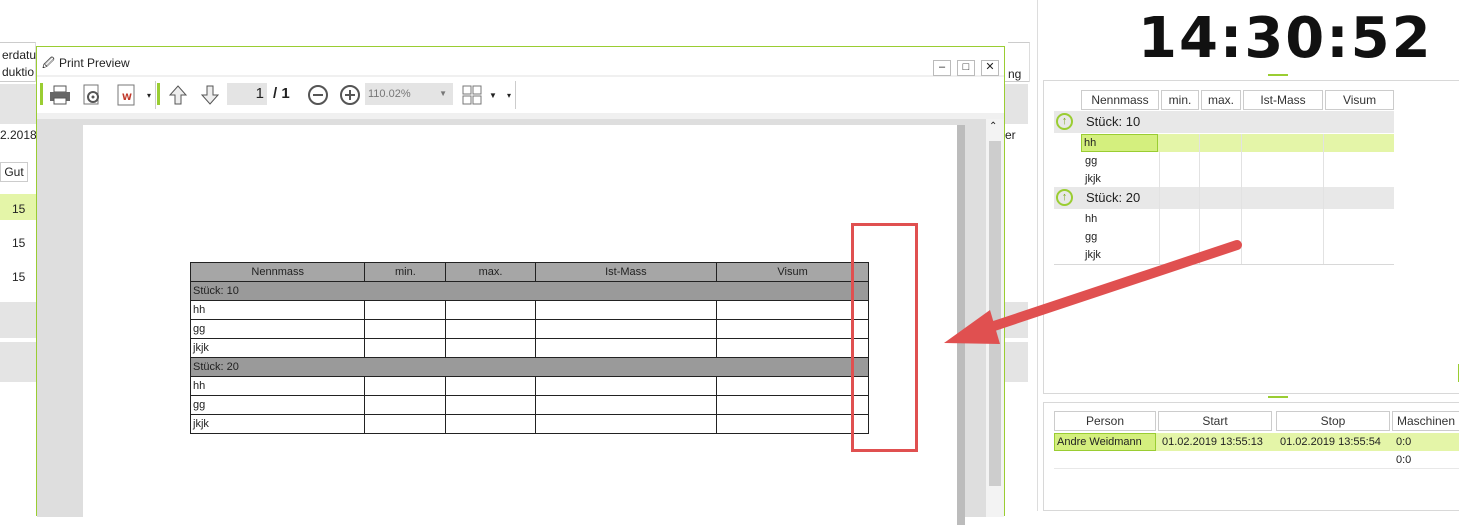 Image resolution: width=1459 pixels, height=525 pixels. Describe the element at coordinates (972, 327) in the screenshot. I see `arrow-head` at that location.